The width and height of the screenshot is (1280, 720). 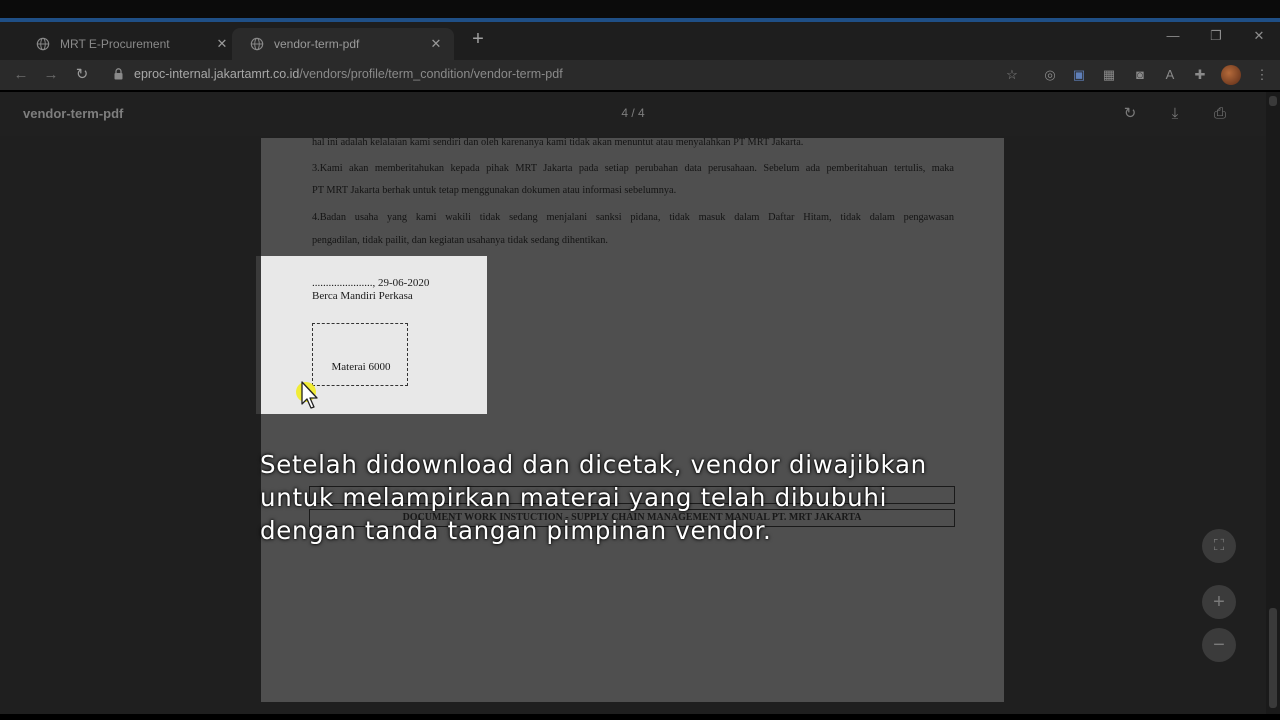 What do you see at coordinates (21, 75) in the screenshot?
I see `back-arrow-icon: ←` at bounding box center [21, 75].